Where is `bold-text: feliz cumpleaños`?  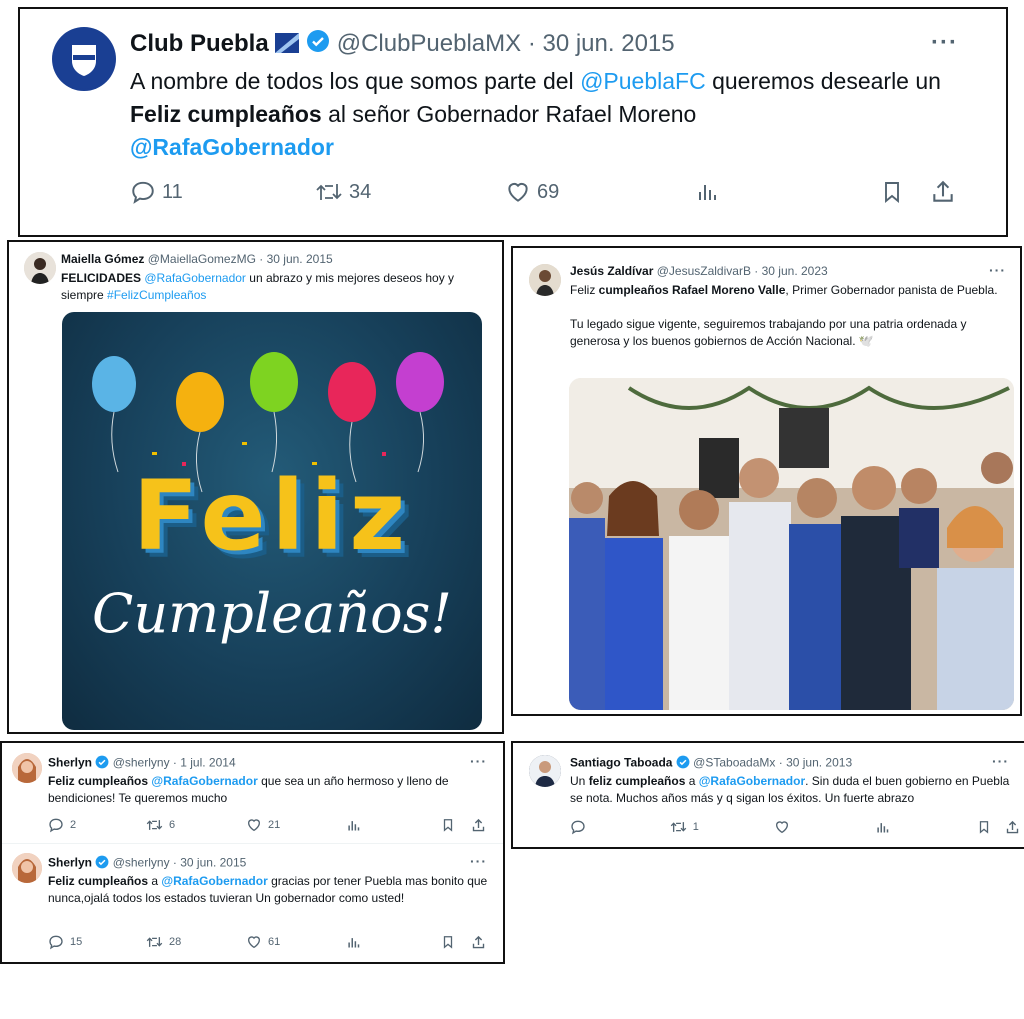
bold-text: feliz cumpleaños is located at coordinates (637, 781).